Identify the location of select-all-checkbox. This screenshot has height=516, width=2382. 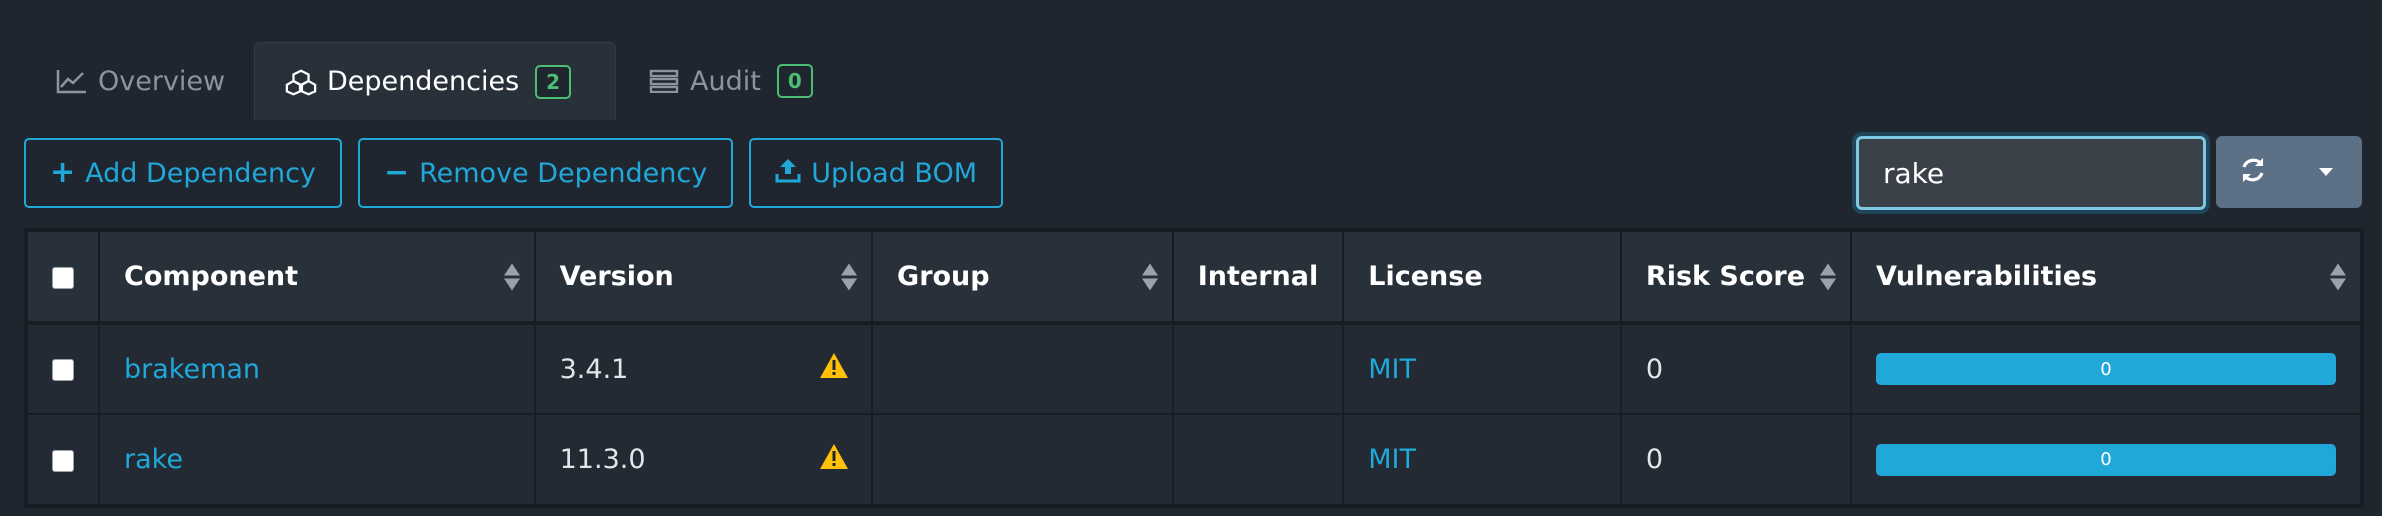
(63, 277).